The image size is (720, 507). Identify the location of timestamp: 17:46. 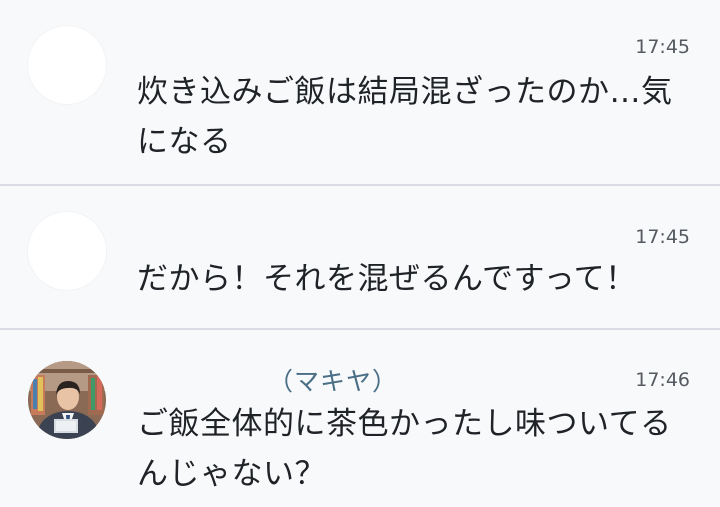
(662, 380).